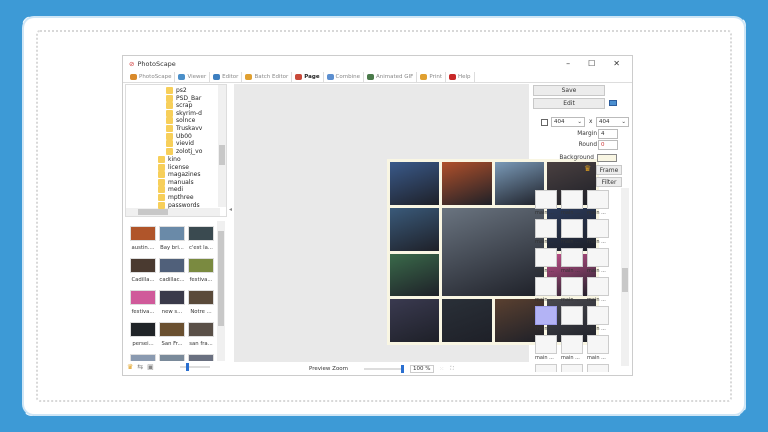 This screenshot has width=768, height=432. Describe the element at coordinates (226, 76) in the screenshot. I see `tab-editor: Editor` at that location.